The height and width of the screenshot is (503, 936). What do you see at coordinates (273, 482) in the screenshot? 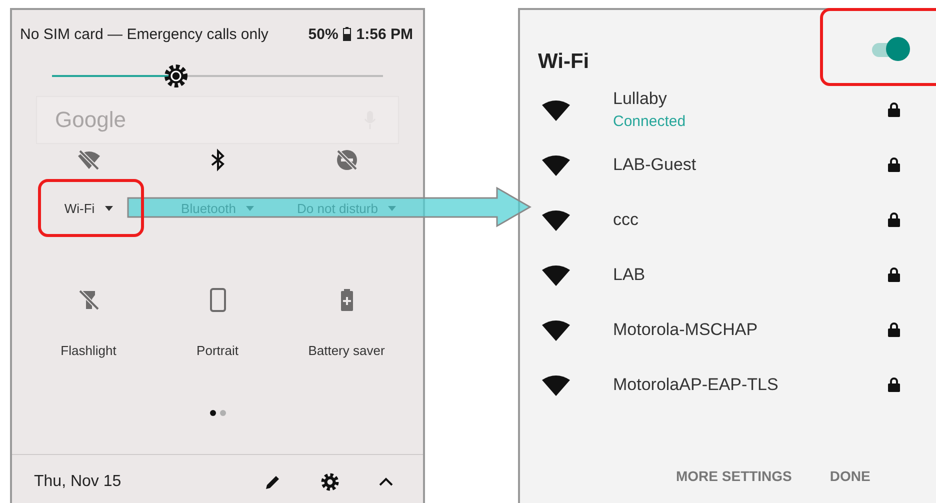
I see `pencil-icon` at bounding box center [273, 482].